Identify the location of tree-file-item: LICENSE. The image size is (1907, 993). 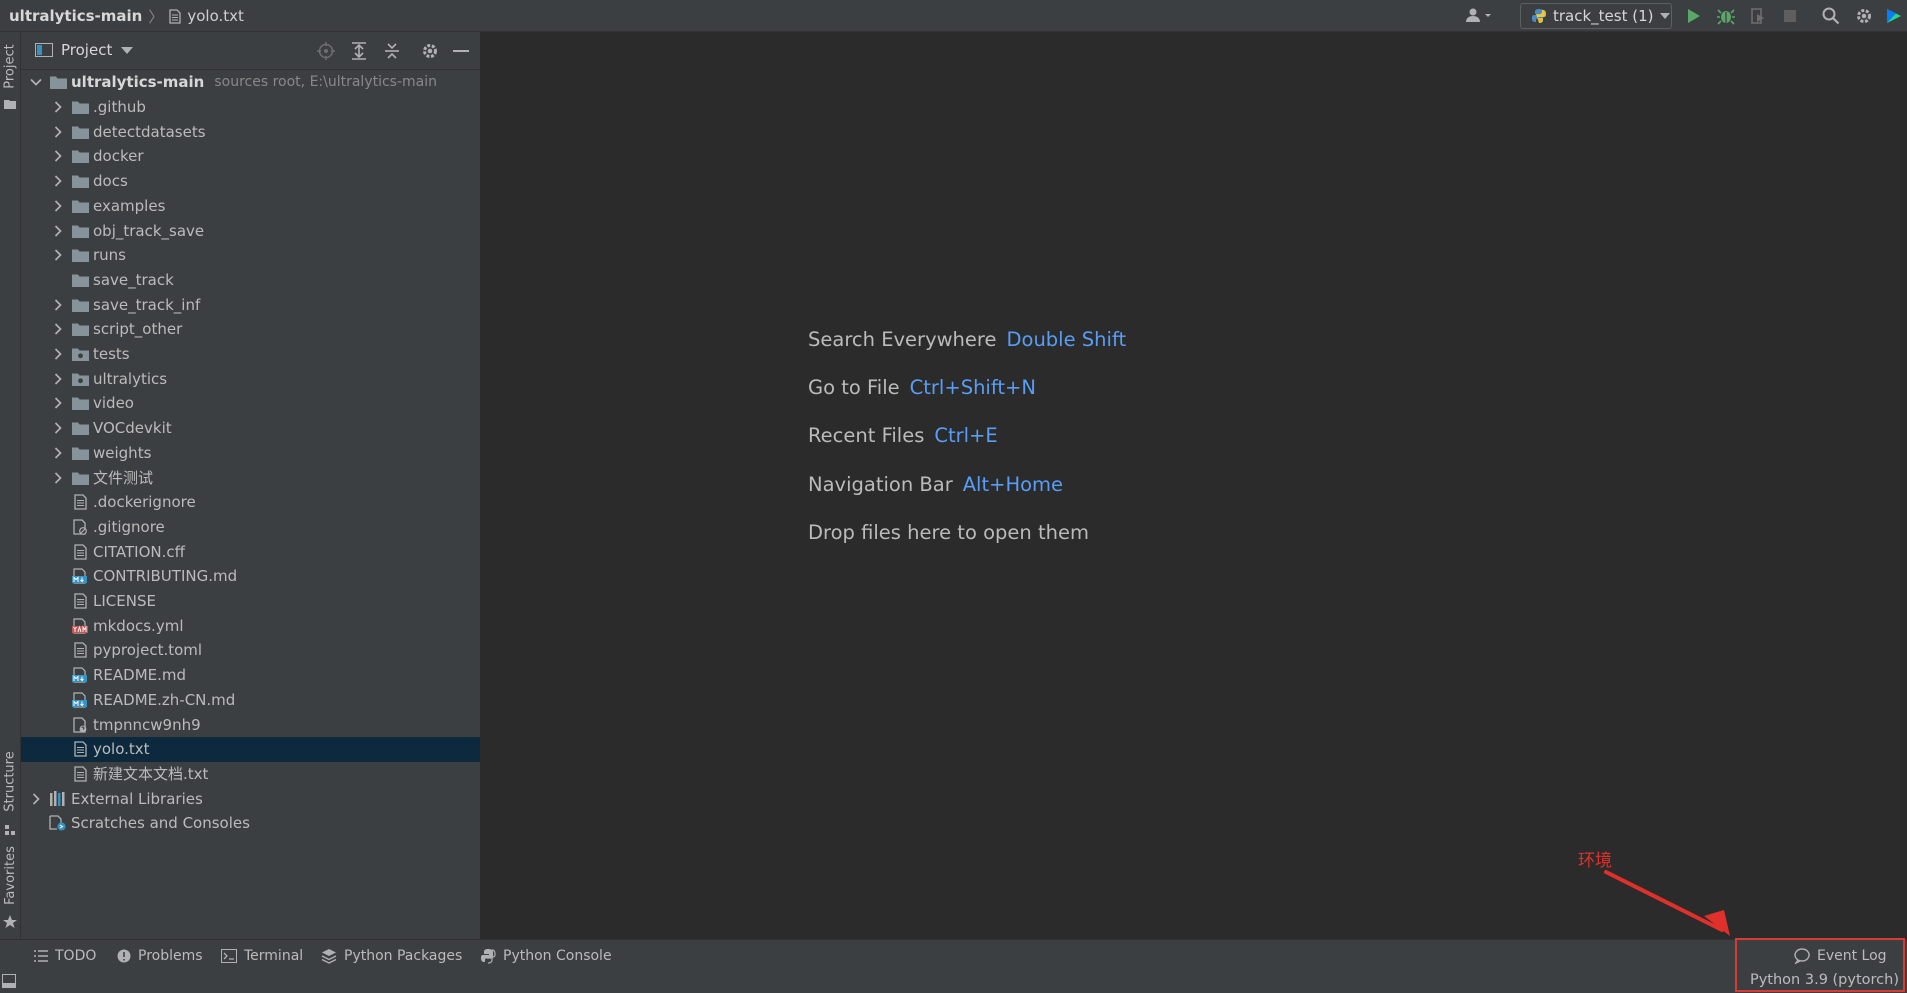
(250, 601).